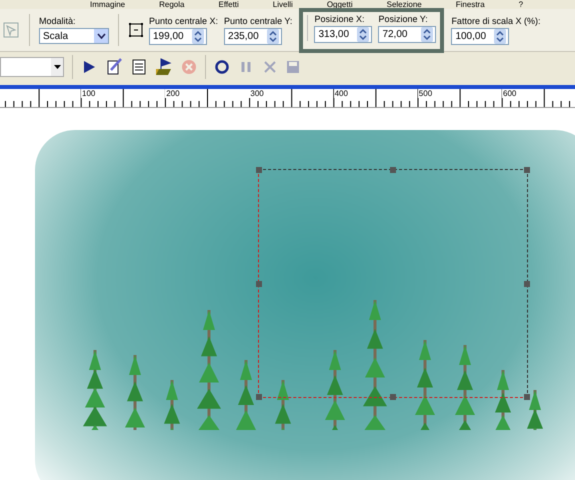 The image size is (575, 480). Describe the element at coordinates (343, 34) in the screenshot. I see `number-field: 313,00` at that location.